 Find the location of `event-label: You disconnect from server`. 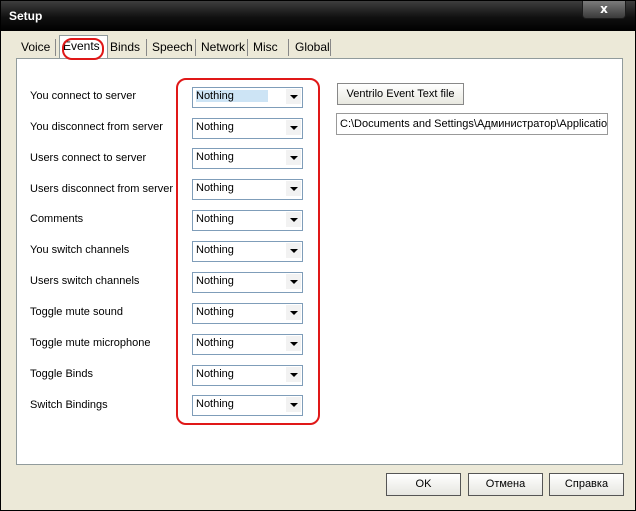

event-label: You disconnect from server is located at coordinates (96, 127).